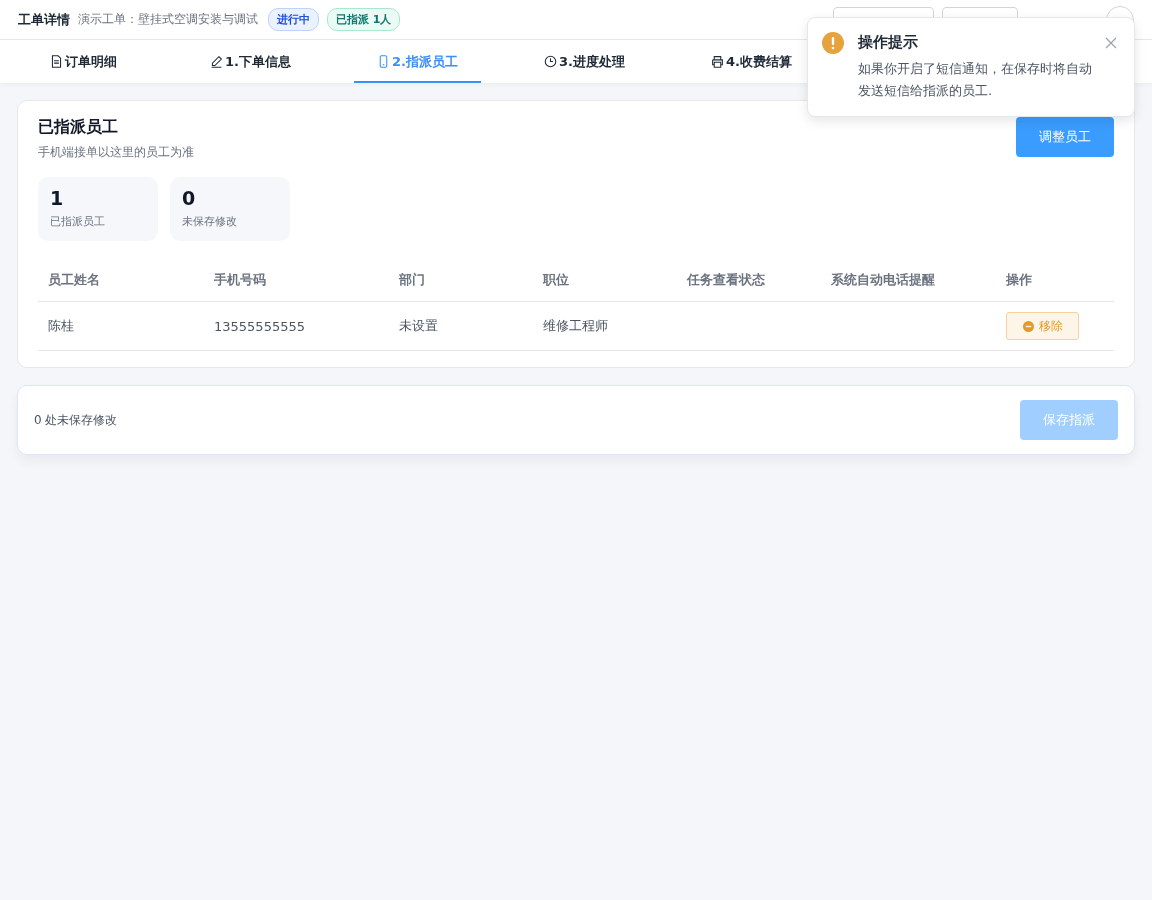  Describe the element at coordinates (584, 61) in the screenshot. I see `tab: 3.进度处理` at that location.